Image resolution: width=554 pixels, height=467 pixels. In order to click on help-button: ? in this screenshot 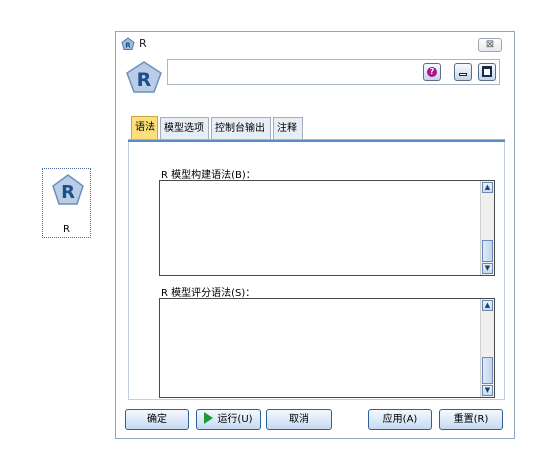, I will do `click(432, 72)`.